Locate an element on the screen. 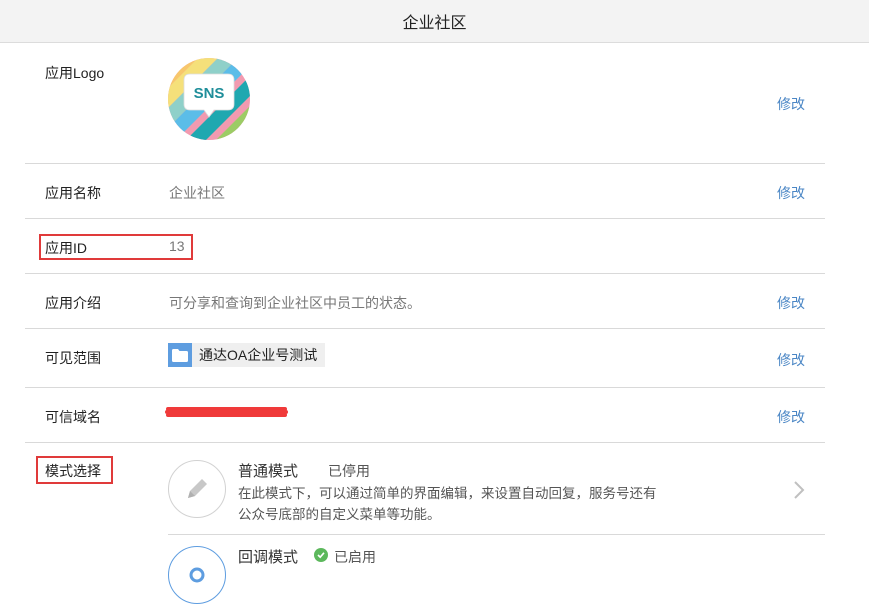  edit-intro-link: 修改 is located at coordinates (791, 303).